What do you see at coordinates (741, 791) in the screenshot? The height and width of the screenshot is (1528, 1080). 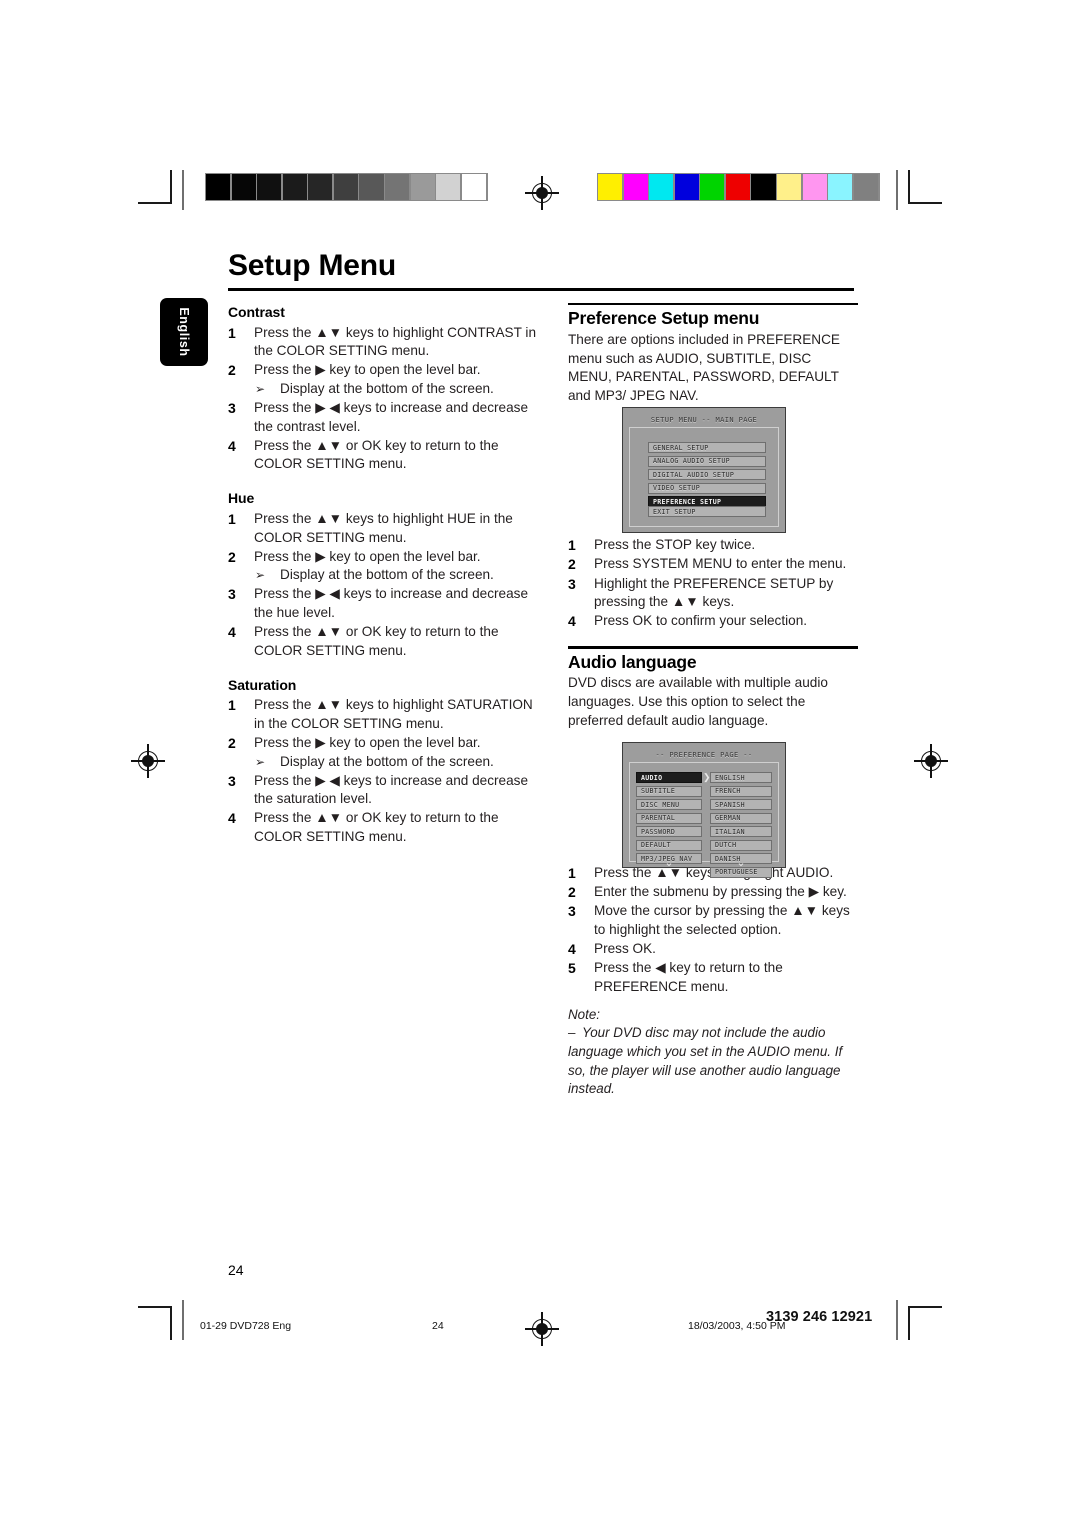 I see `osd-menu-item: FRENCH` at bounding box center [741, 791].